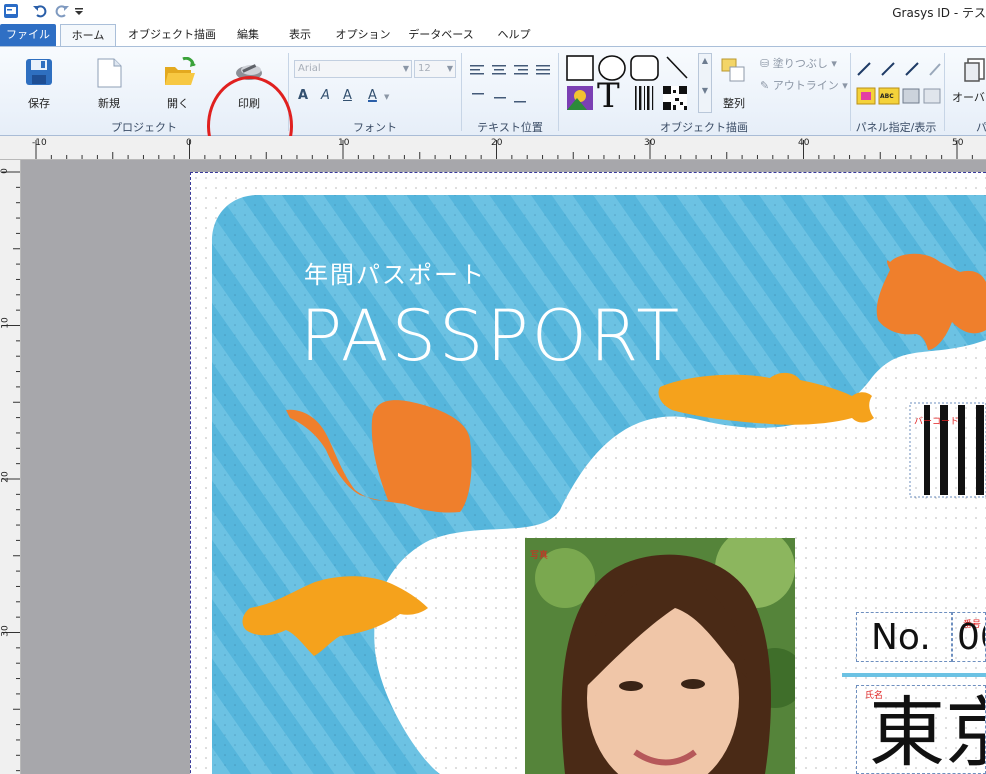  I want to click on tab-object-draw: オブジェクト描画, so click(172, 35).